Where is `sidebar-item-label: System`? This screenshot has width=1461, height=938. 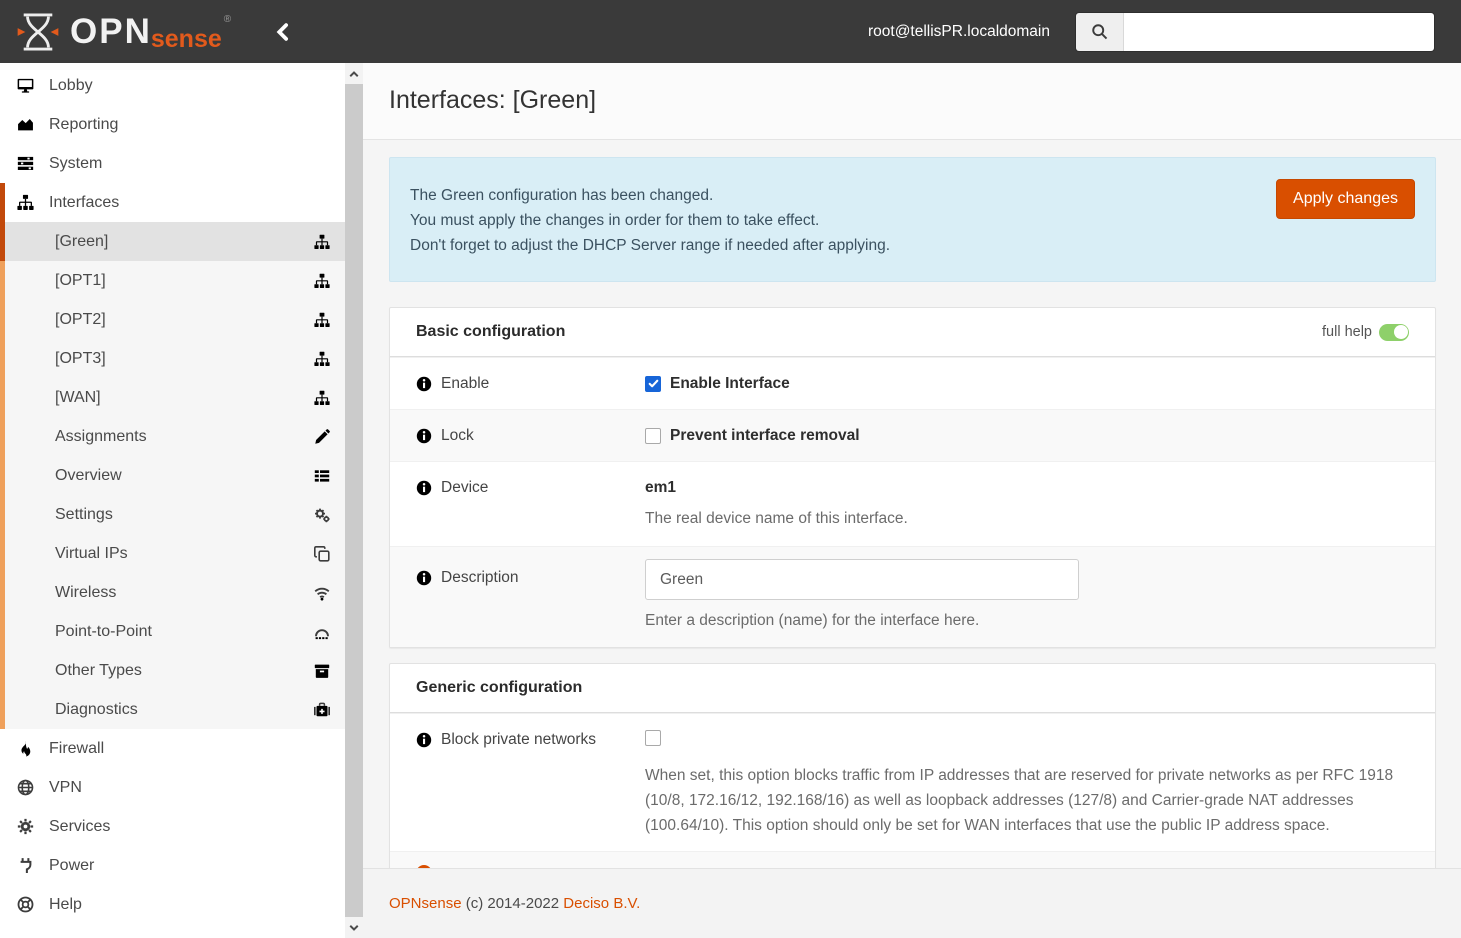
sidebar-item-label: System is located at coordinates (76, 163).